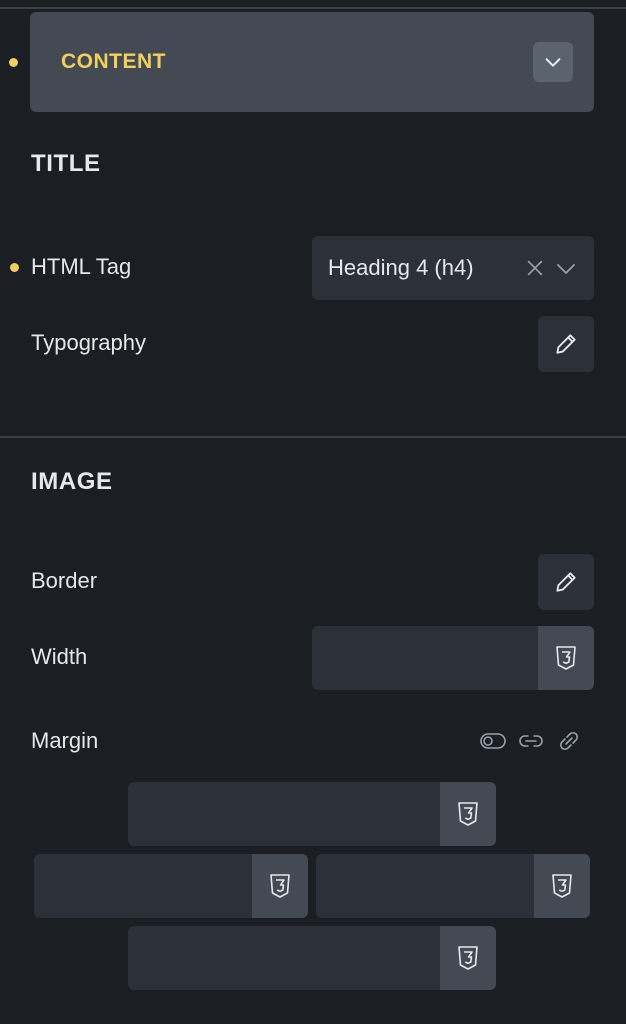 Image resolution: width=626 pixels, height=1024 pixels. Describe the element at coordinates (65, 740) in the screenshot. I see `margin-label: Margin` at that location.